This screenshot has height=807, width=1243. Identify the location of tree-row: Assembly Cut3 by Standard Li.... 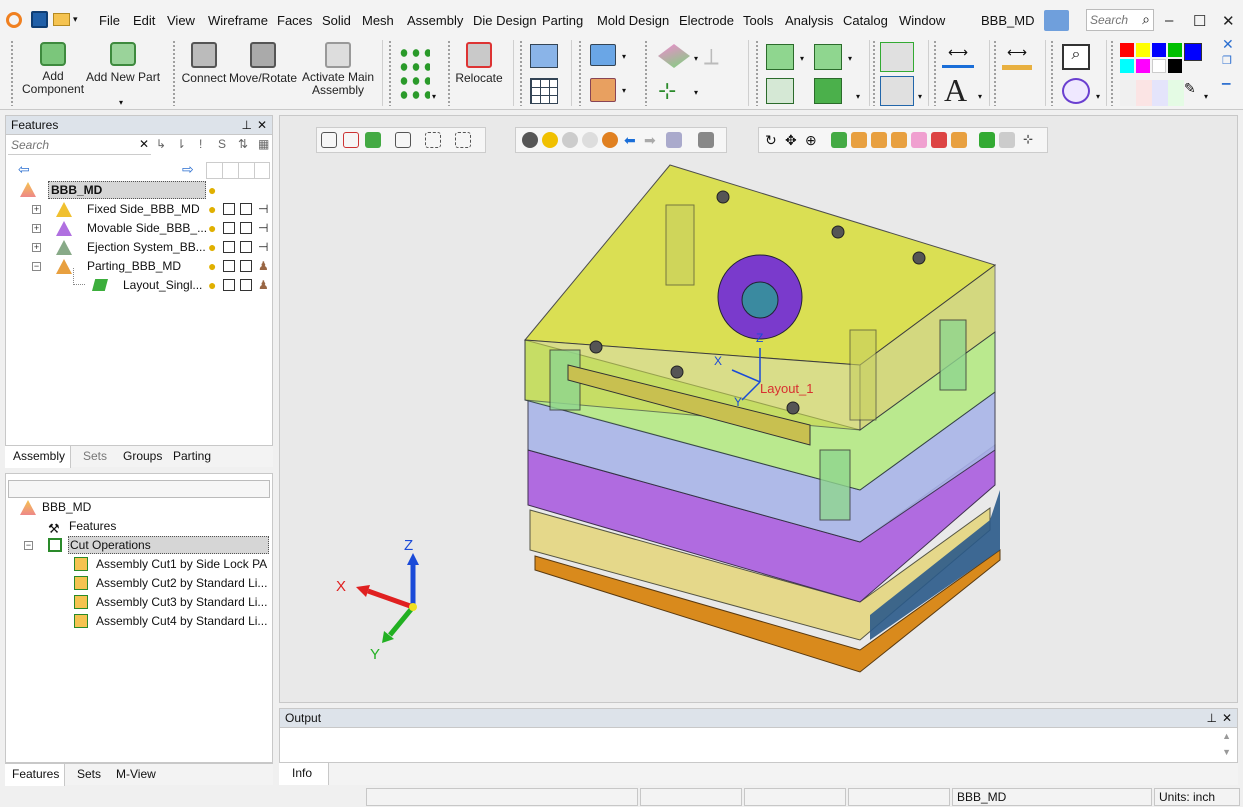
(143, 602).